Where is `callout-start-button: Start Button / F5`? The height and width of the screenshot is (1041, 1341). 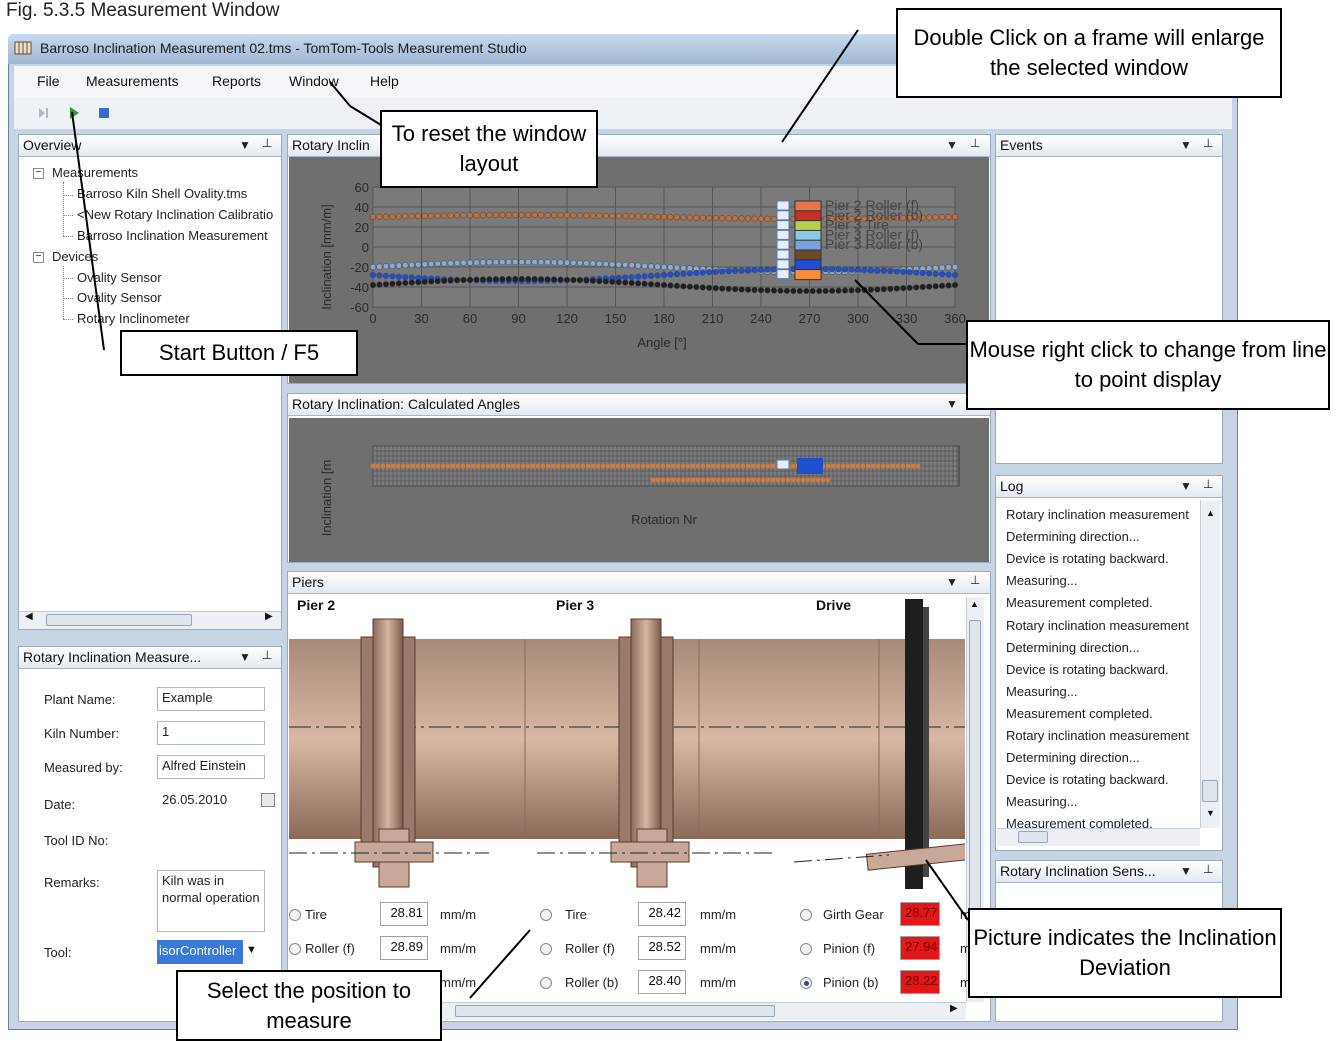 callout-start-button: Start Button / F5 is located at coordinates (239, 353).